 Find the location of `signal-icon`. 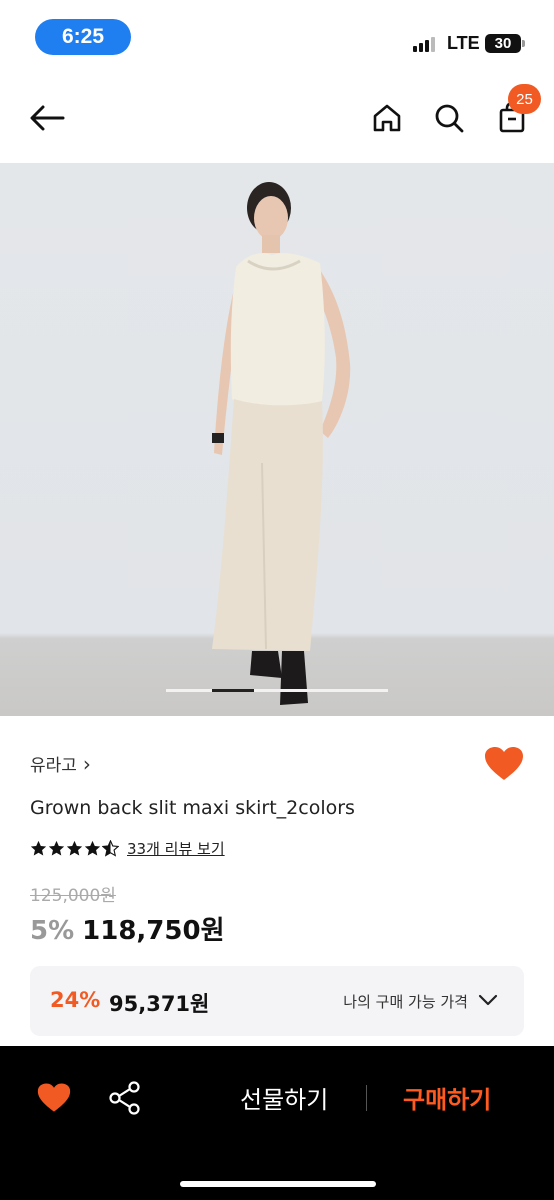

signal-icon is located at coordinates (427, 44).